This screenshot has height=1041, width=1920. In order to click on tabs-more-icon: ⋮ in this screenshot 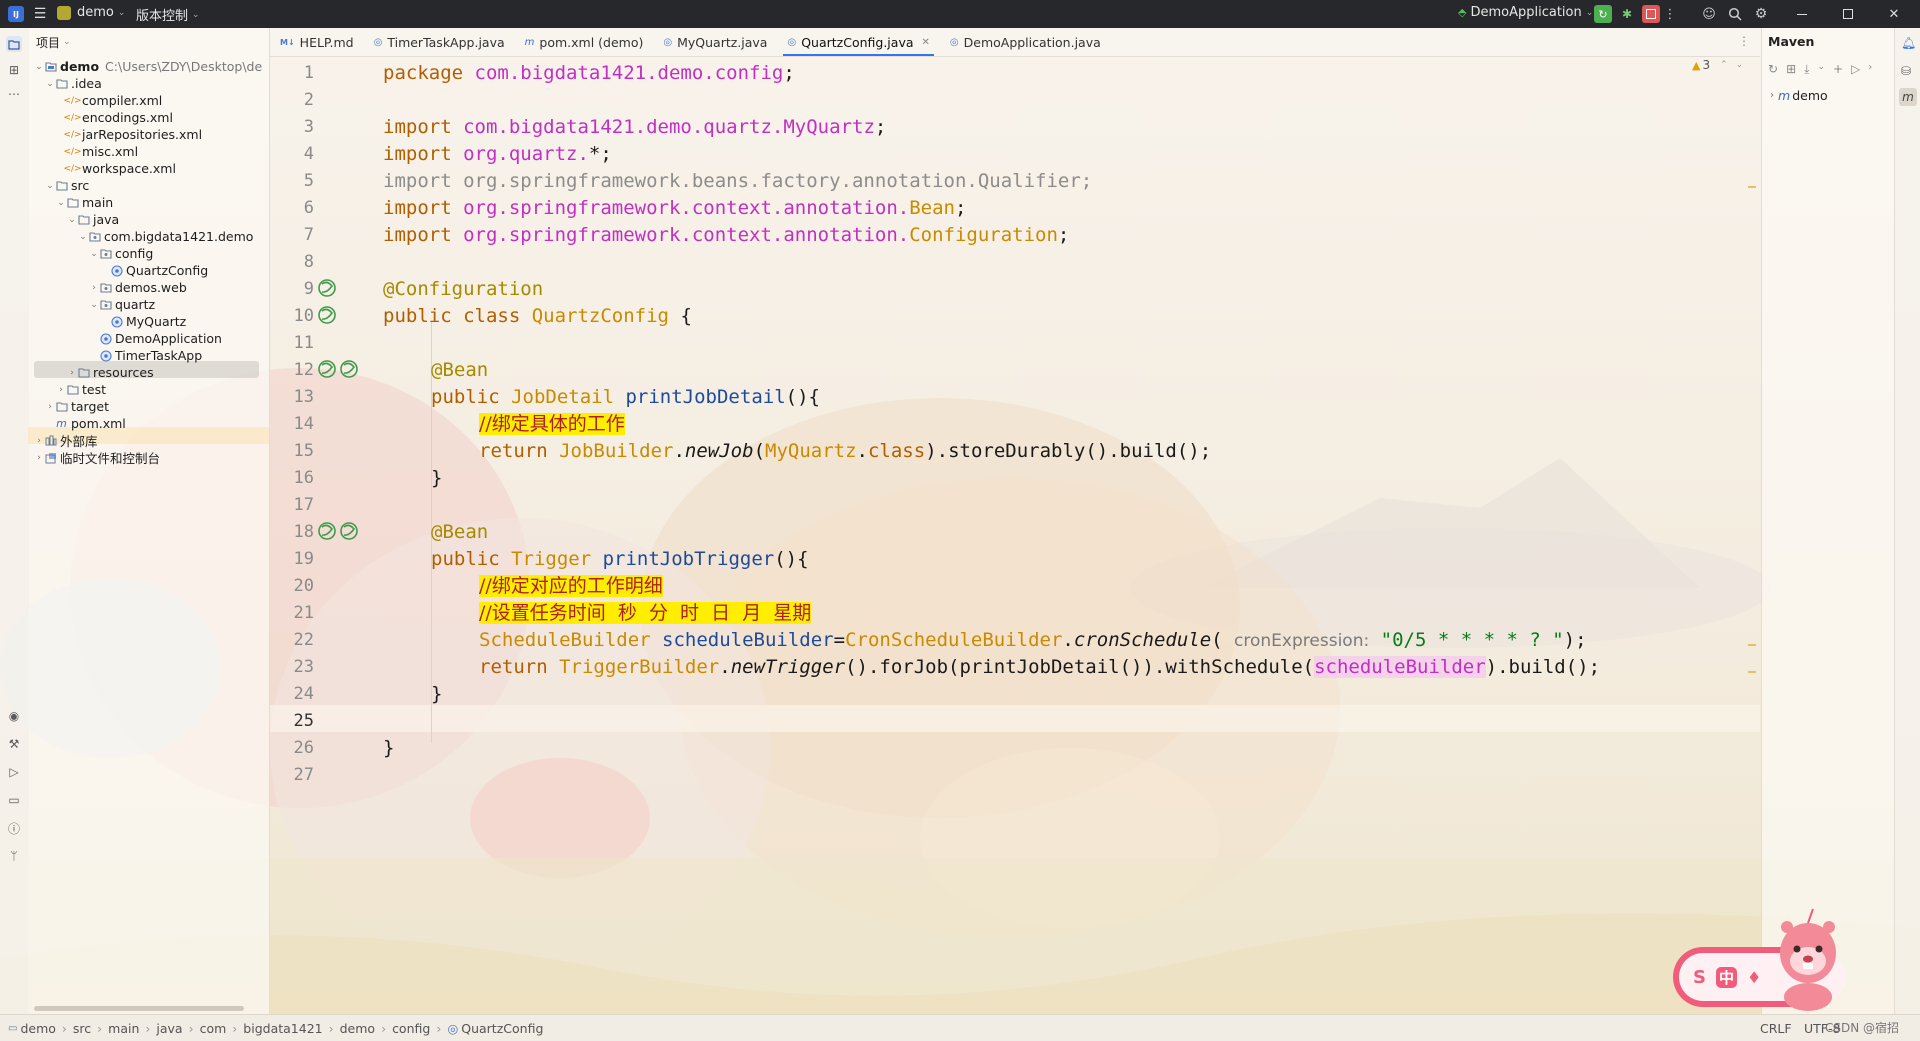, I will do `click(1744, 41)`.